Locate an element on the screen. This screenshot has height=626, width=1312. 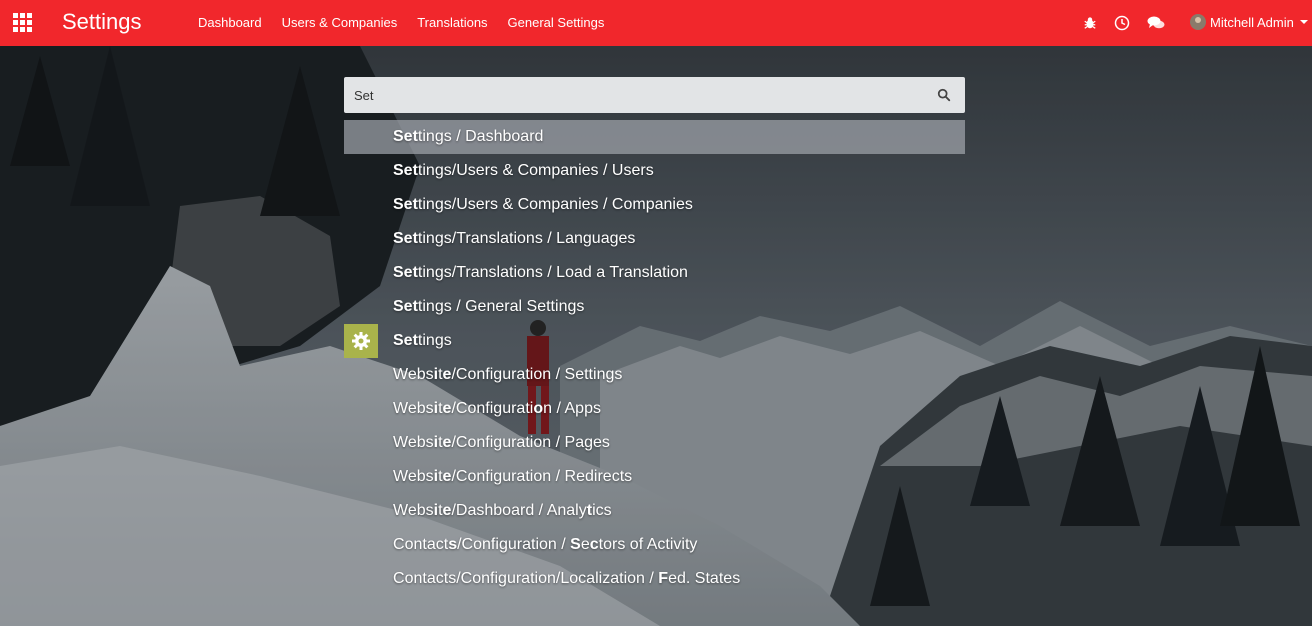
gear-icon is located at coordinates (361, 341).